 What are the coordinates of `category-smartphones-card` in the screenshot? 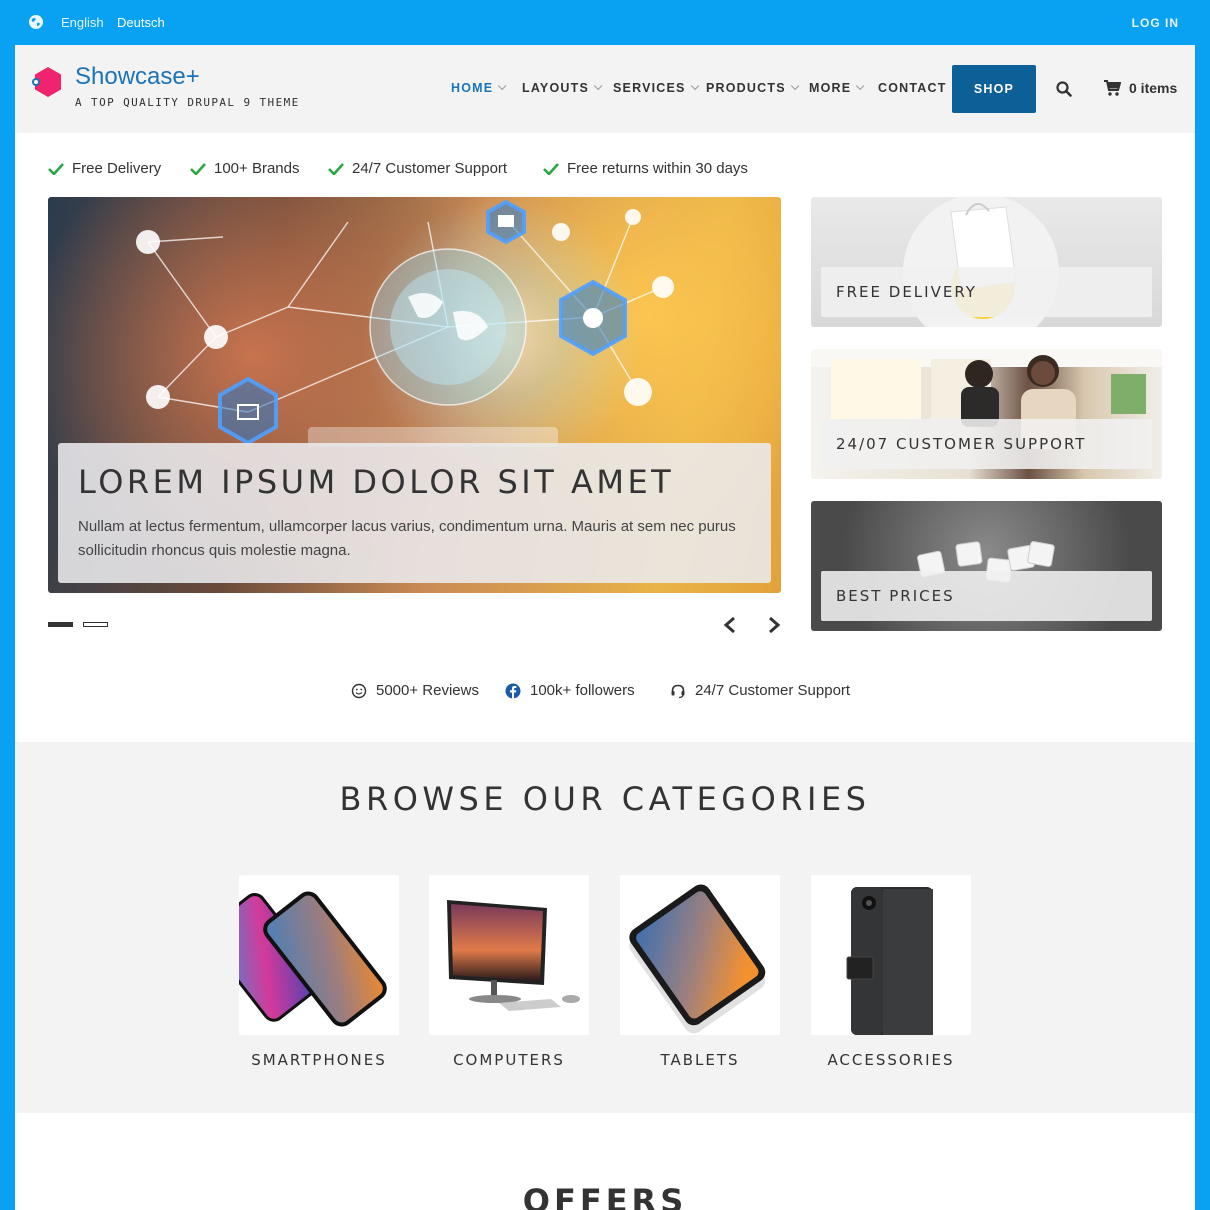 It's located at (319, 955).